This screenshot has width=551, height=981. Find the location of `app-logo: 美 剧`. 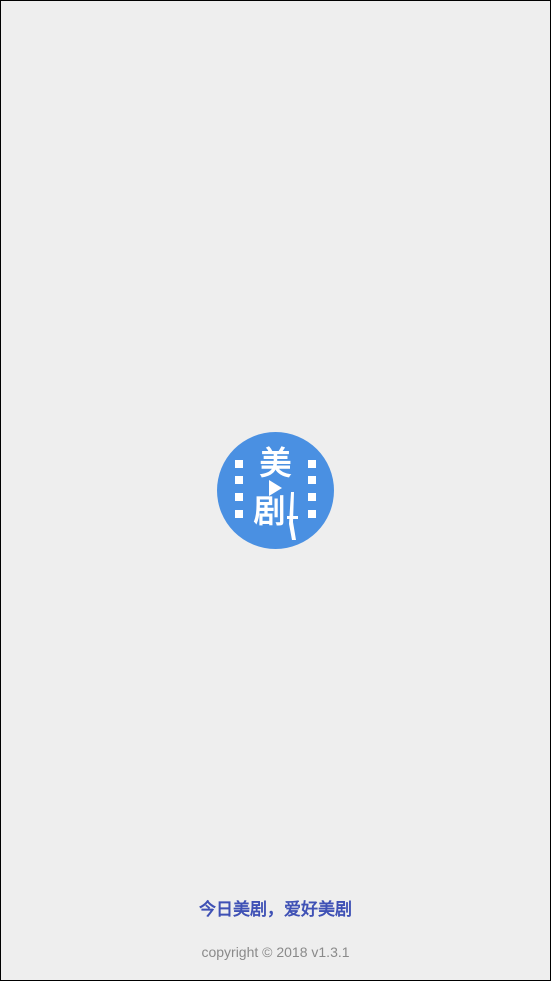

app-logo: 美 剧 is located at coordinates (275, 490).